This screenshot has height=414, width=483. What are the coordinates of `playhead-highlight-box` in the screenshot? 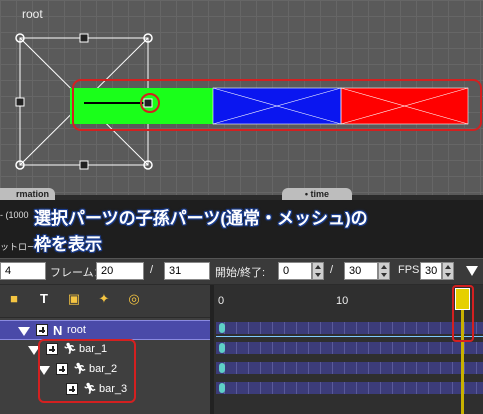 It's located at (463, 313).